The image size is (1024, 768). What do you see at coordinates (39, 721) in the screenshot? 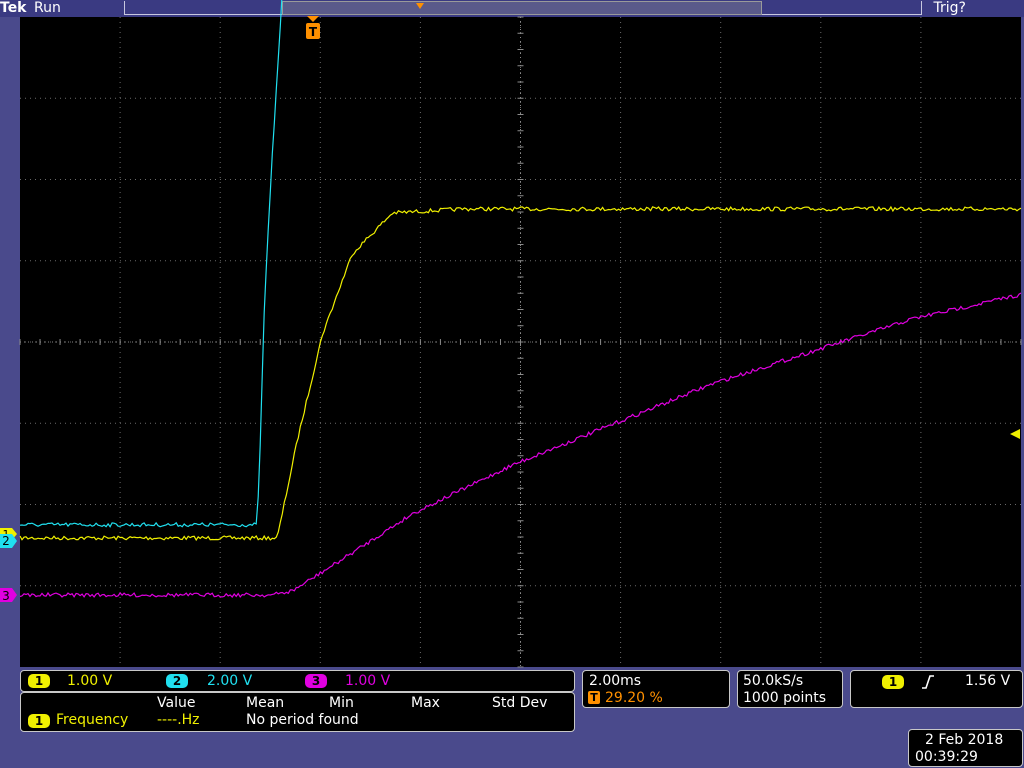
I see `measurement-source-badge: 1` at bounding box center [39, 721].